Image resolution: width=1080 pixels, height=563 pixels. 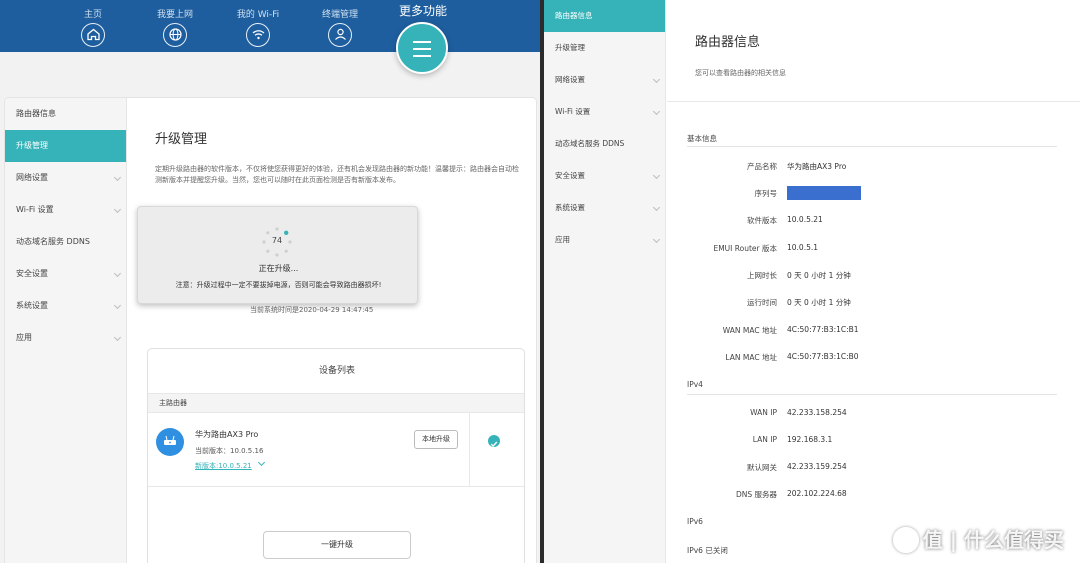 I want to click on ipv6-heading: IPv6, so click(x=695, y=521).